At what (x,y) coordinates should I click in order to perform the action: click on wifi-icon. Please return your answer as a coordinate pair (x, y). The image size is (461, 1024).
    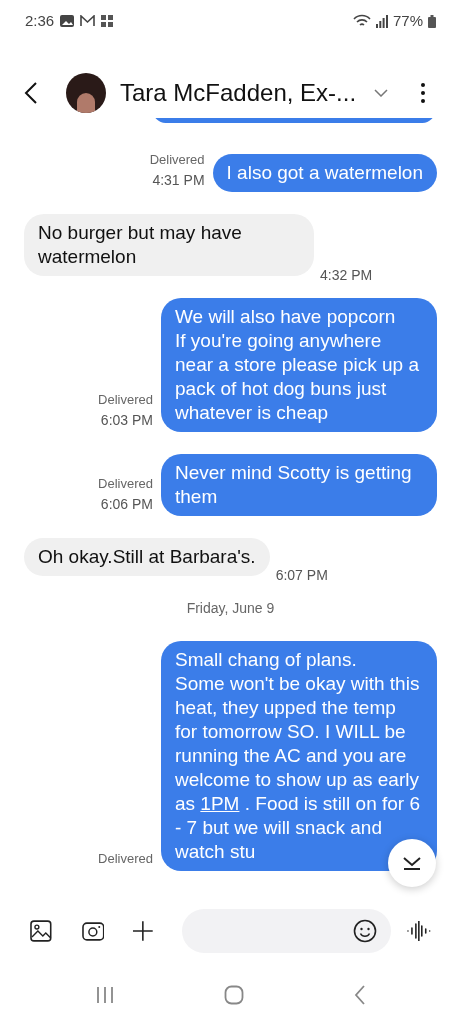
    Looking at the image, I should click on (361, 21).